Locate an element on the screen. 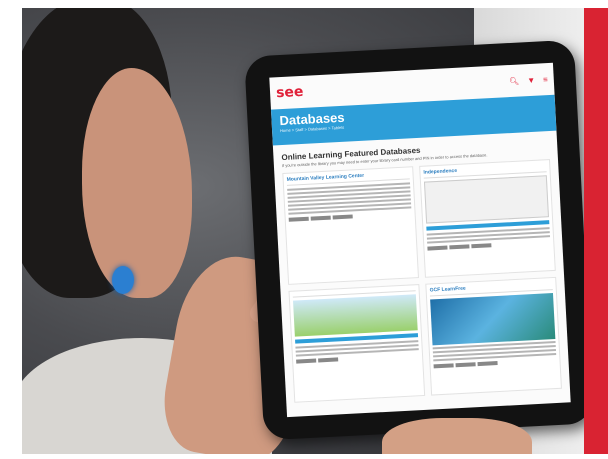 This screenshot has height=459, width=608. red-edge-bar is located at coordinates (596, 231).